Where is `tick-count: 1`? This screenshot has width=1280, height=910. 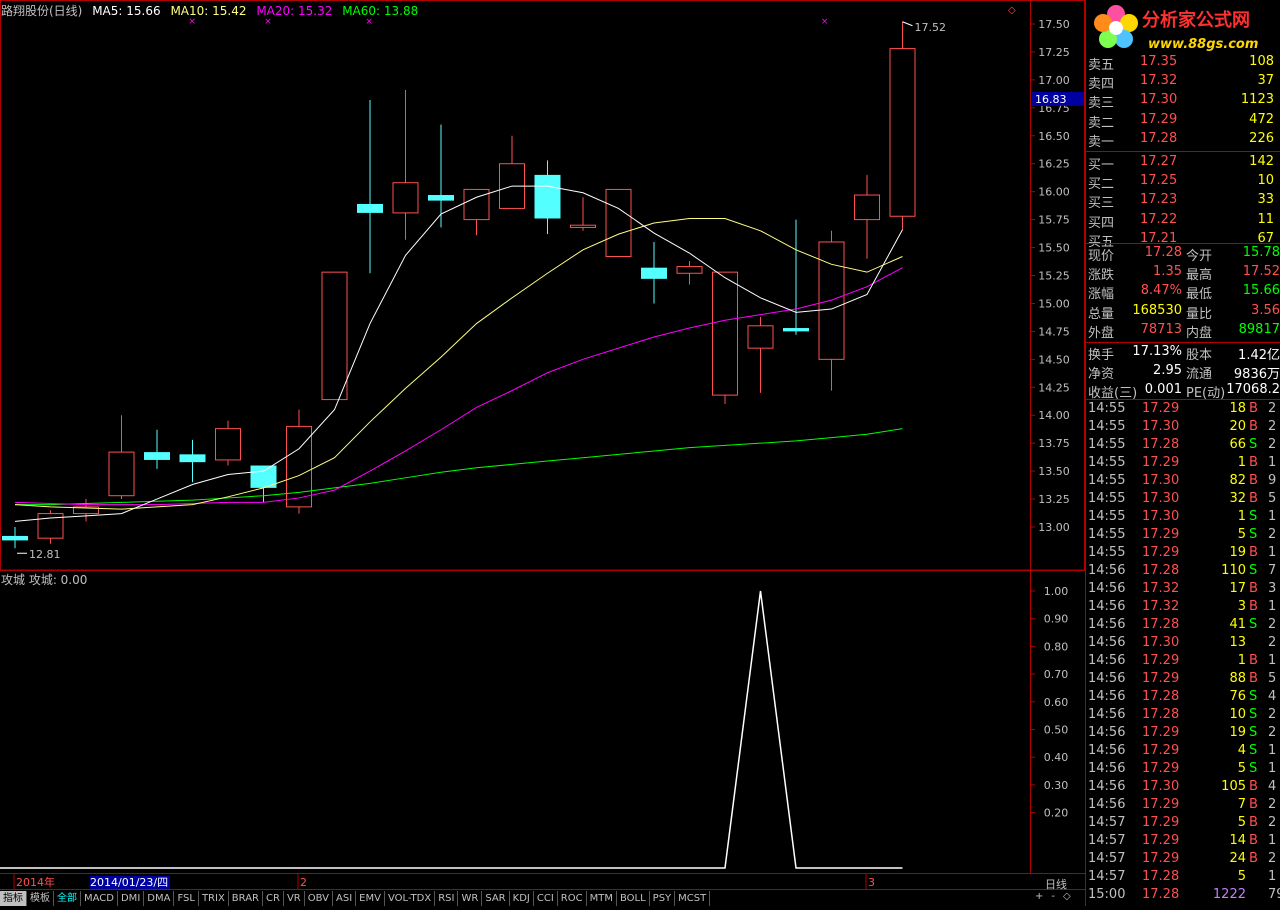
tick-count: 1 is located at coordinates (1272, 750).